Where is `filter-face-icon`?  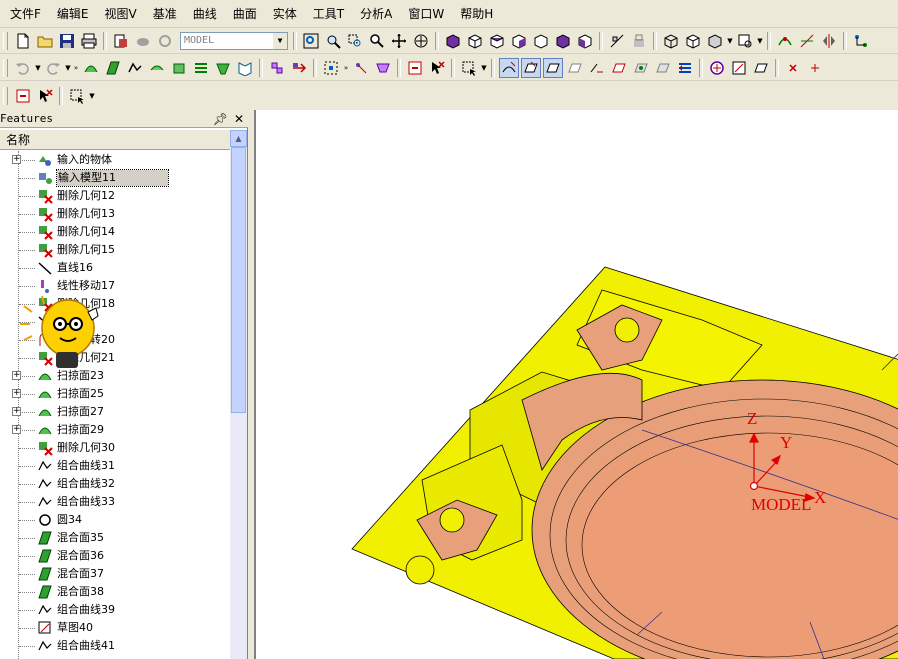
filter-face-icon is located at coordinates (575, 68).